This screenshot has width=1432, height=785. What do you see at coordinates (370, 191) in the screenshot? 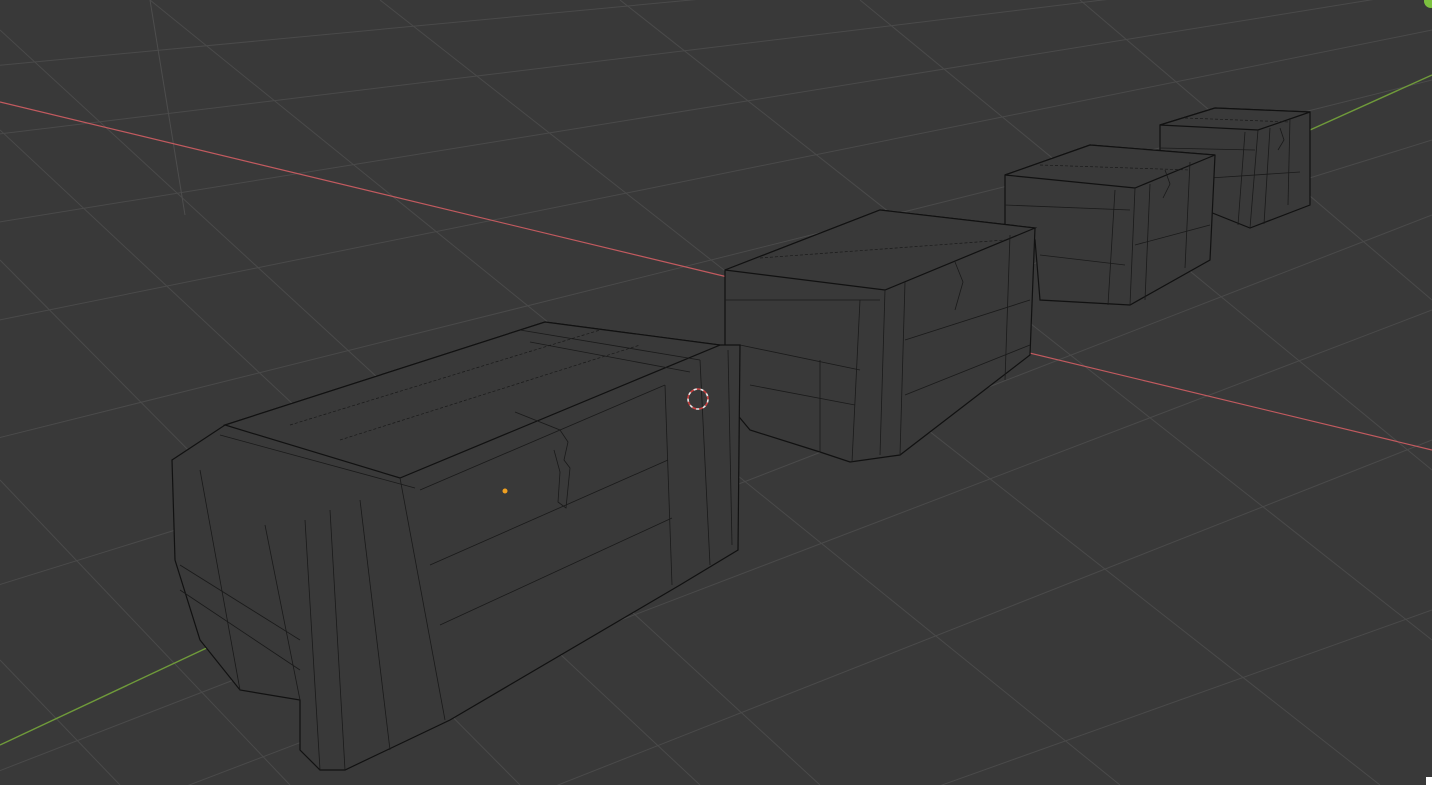
I see `x-axis-line` at bounding box center [370, 191].